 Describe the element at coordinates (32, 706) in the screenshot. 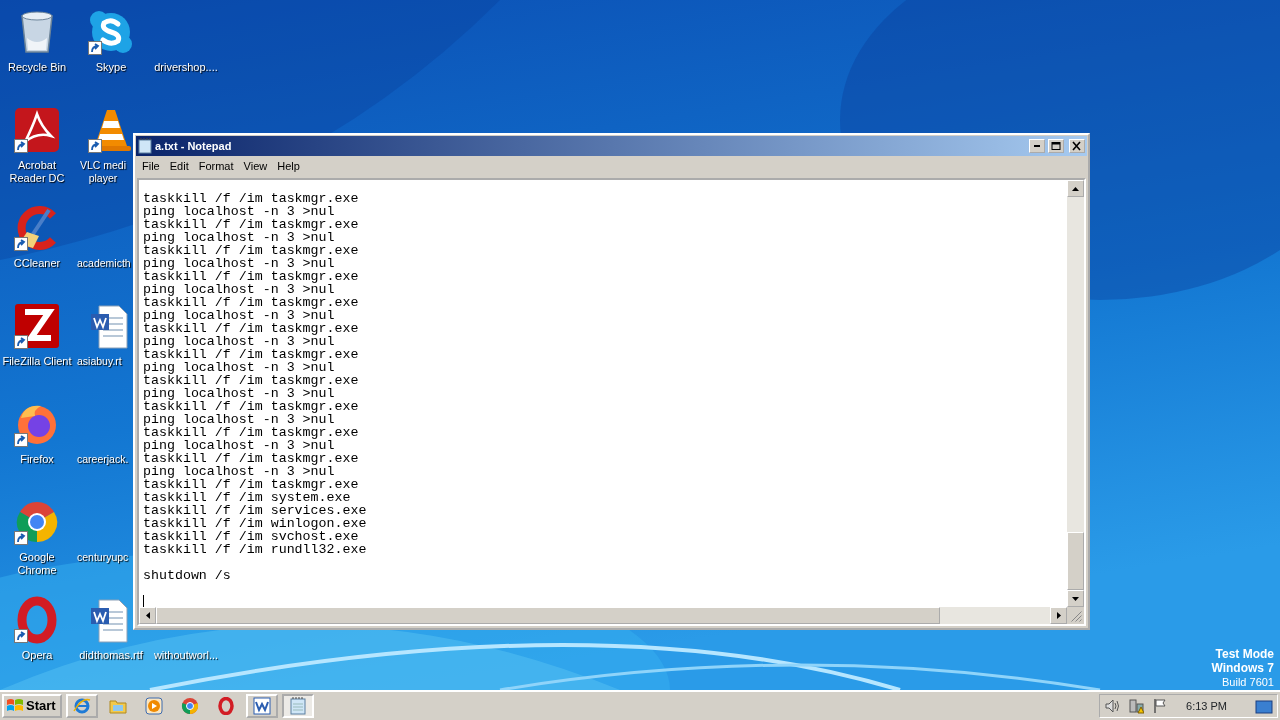

I see `start-button: Start` at that location.